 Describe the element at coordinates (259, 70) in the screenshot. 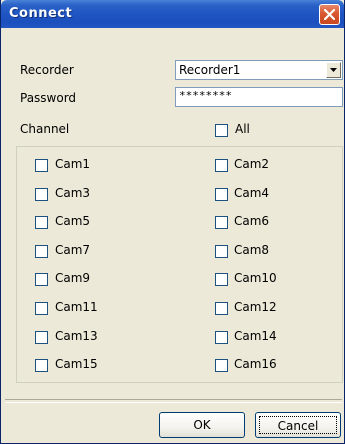

I see `recorder-select: Recorder1` at that location.